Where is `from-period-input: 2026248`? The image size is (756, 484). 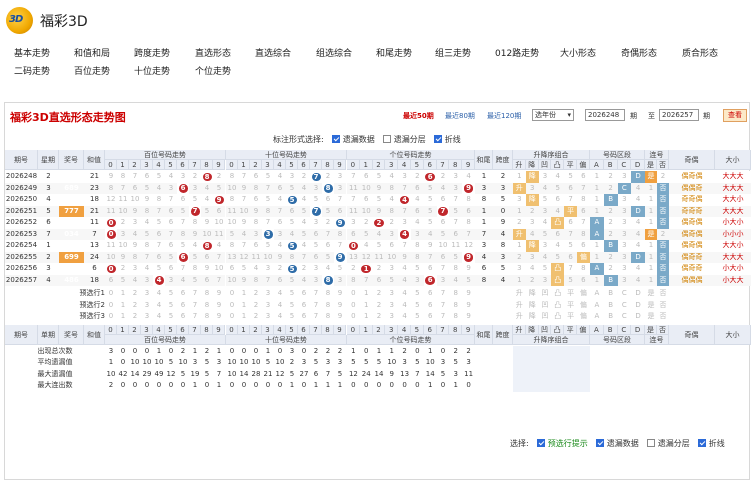 from-period-input: 2026248 is located at coordinates (605, 115).